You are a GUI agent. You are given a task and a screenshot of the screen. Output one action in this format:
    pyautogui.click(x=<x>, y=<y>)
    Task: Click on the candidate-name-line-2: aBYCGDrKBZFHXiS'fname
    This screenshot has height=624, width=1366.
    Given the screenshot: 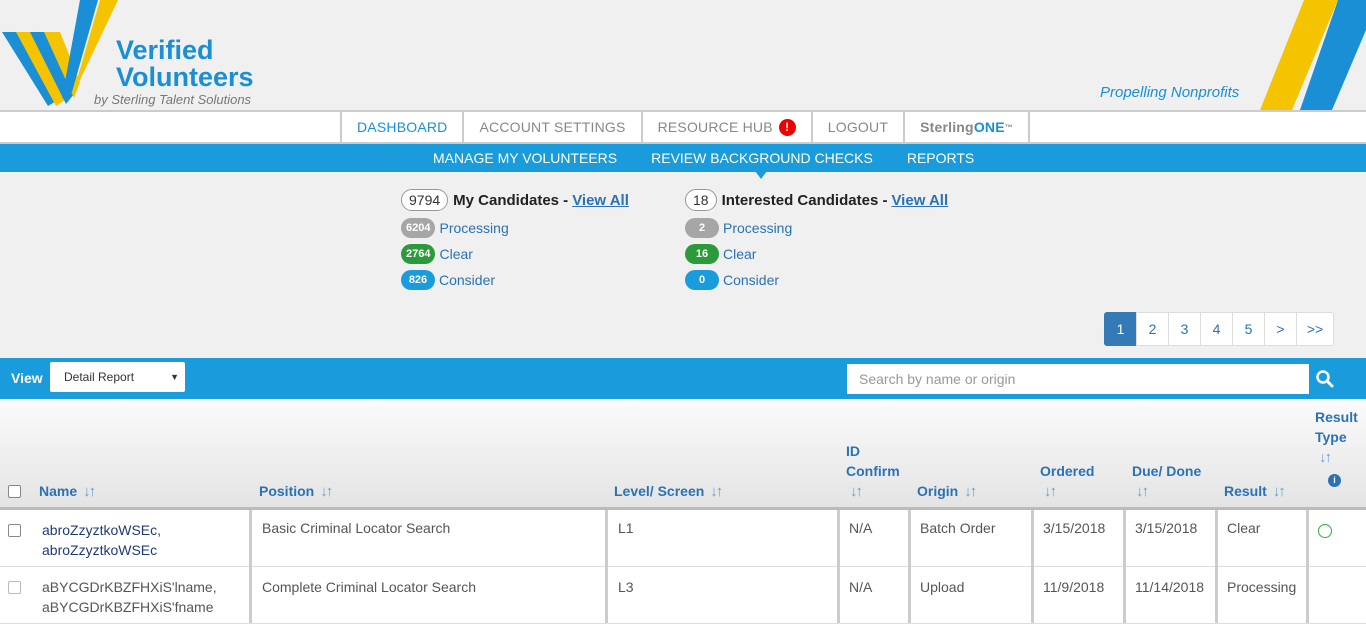 What is the action you would take?
    pyautogui.click(x=128, y=607)
    